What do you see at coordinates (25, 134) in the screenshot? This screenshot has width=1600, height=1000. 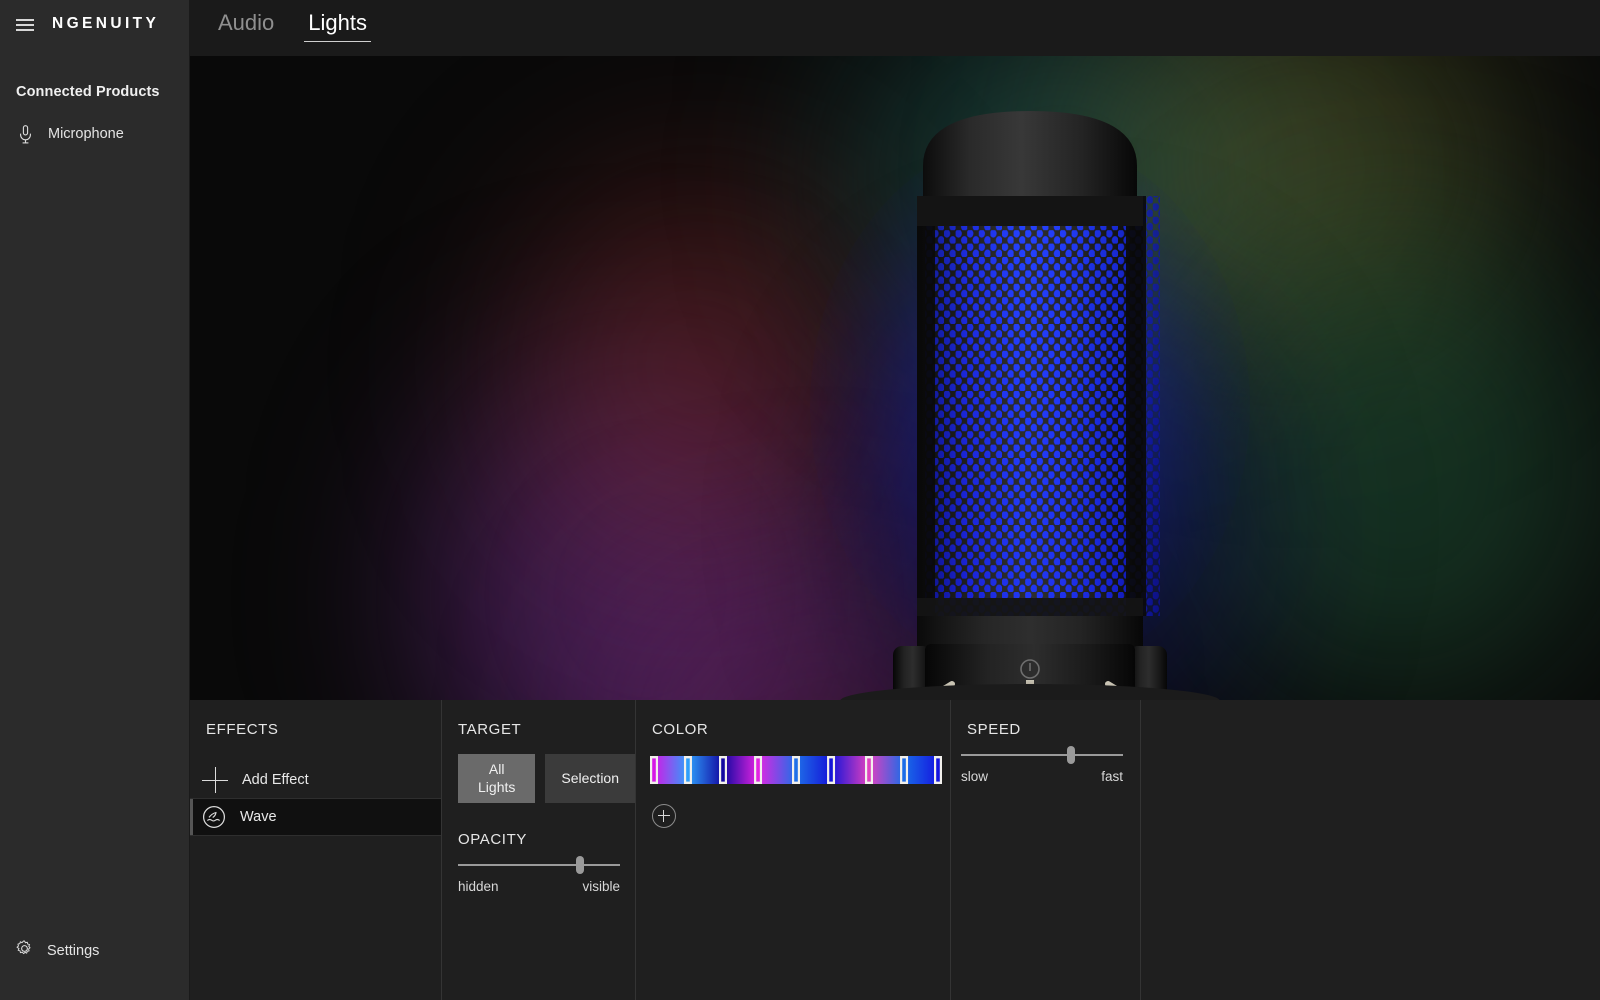 I see `microphone-icon` at bounding box center [25, 134].